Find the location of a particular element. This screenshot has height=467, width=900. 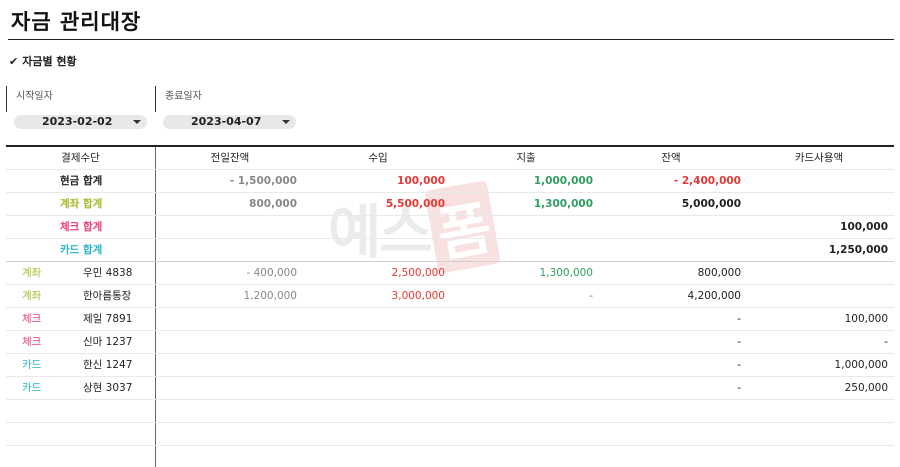

row-account-name: 상현 3037 is located at coordinates (108, 388).